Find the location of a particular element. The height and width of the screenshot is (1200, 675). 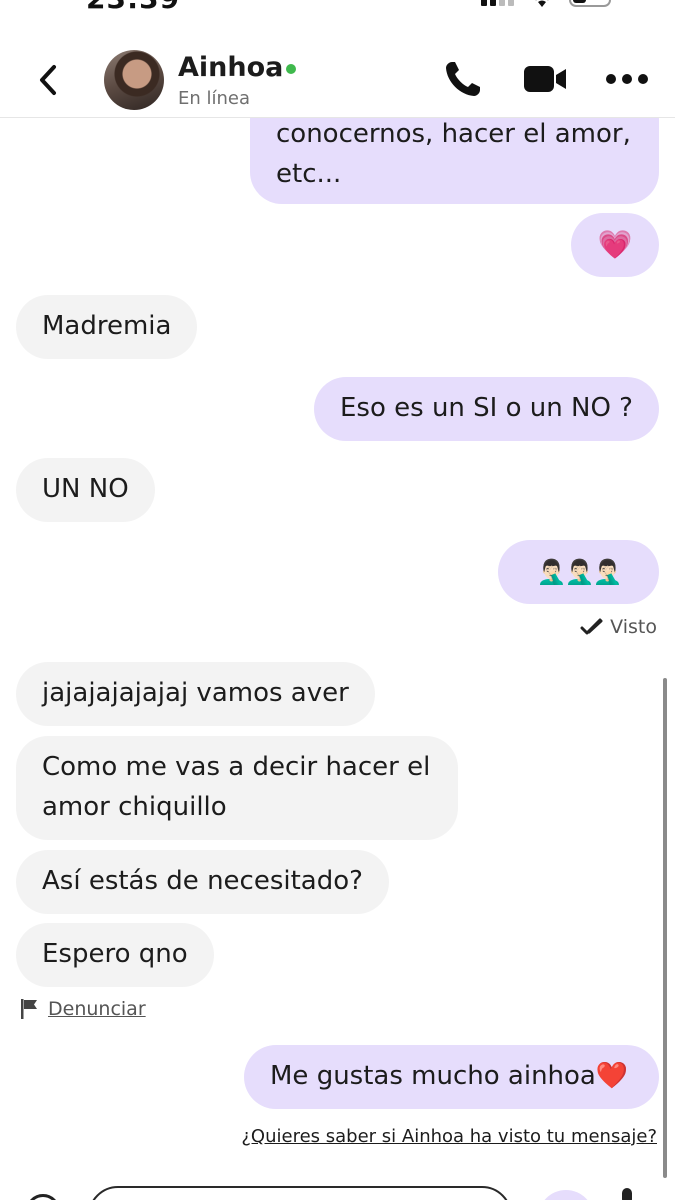

microphone-icon is located at coordinates (627, 1194).